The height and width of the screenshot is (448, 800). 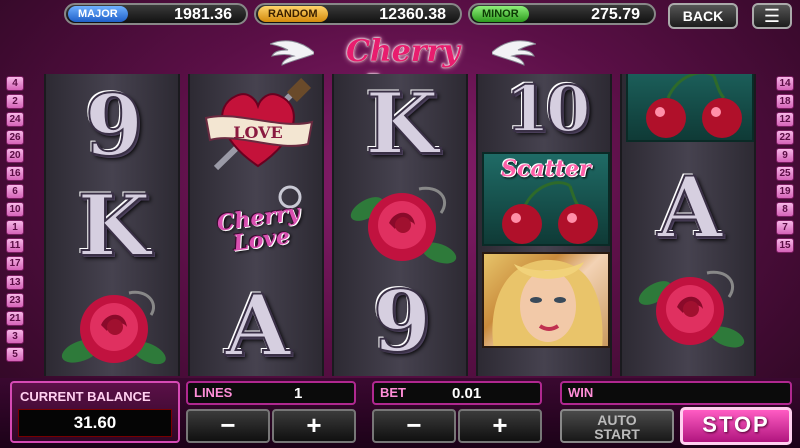 I want to click on game-logo: Cherry Love, so click(x=403, y=68).